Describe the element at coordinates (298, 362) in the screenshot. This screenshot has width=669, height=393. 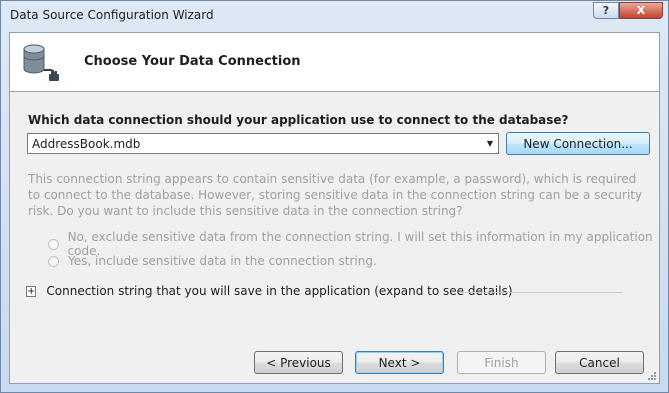
I see `previous-button: < Previous` at that location.